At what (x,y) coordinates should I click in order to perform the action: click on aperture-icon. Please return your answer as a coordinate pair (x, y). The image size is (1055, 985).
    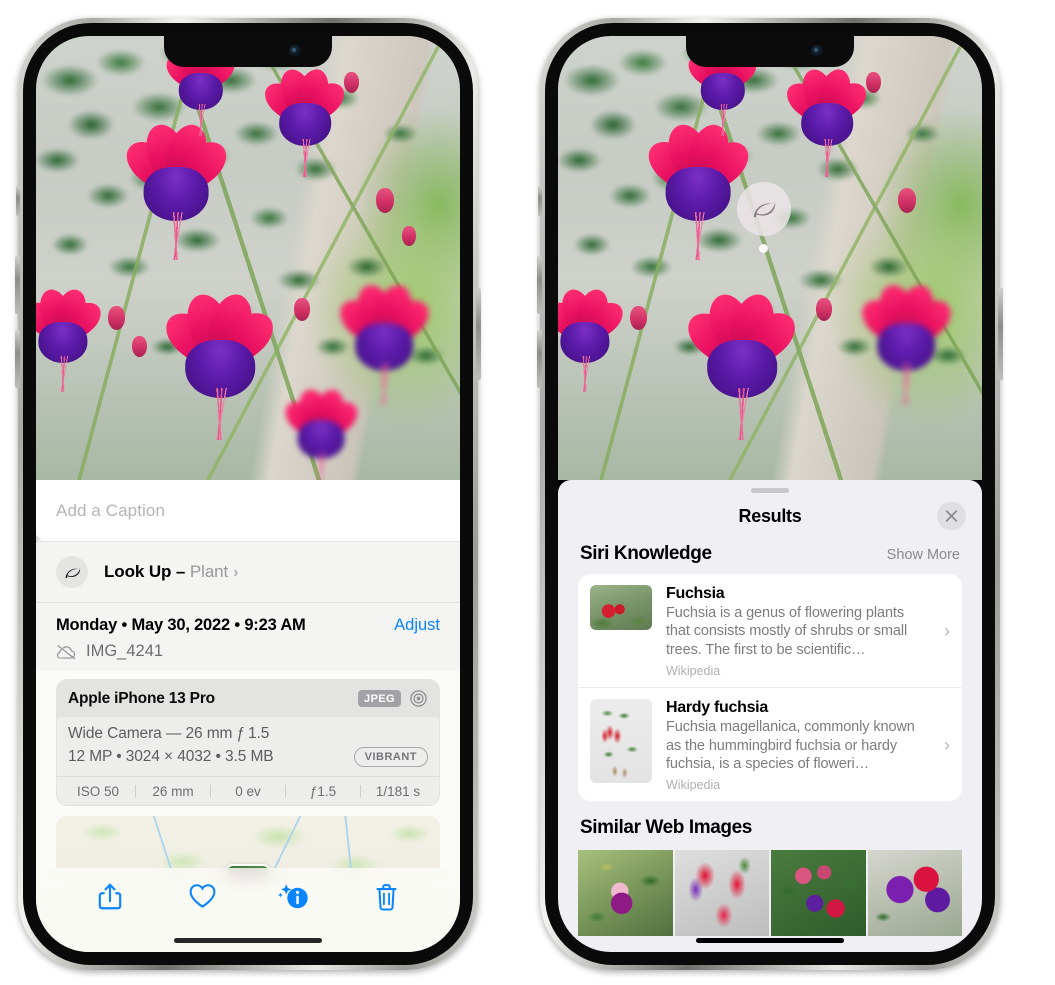
    Looking at the image, I should click on (418, 698).